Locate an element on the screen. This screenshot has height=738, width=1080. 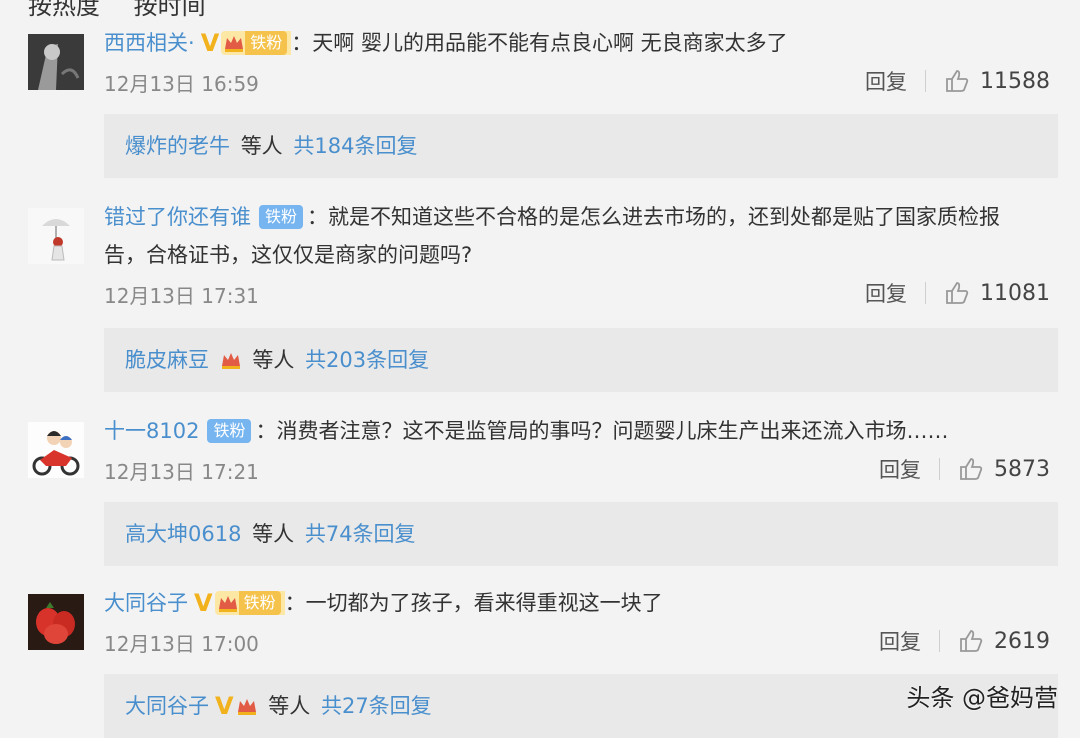
reply-summary: 脆皮麻豆 等人 共203条回复 is located at coordinates (581, 360).